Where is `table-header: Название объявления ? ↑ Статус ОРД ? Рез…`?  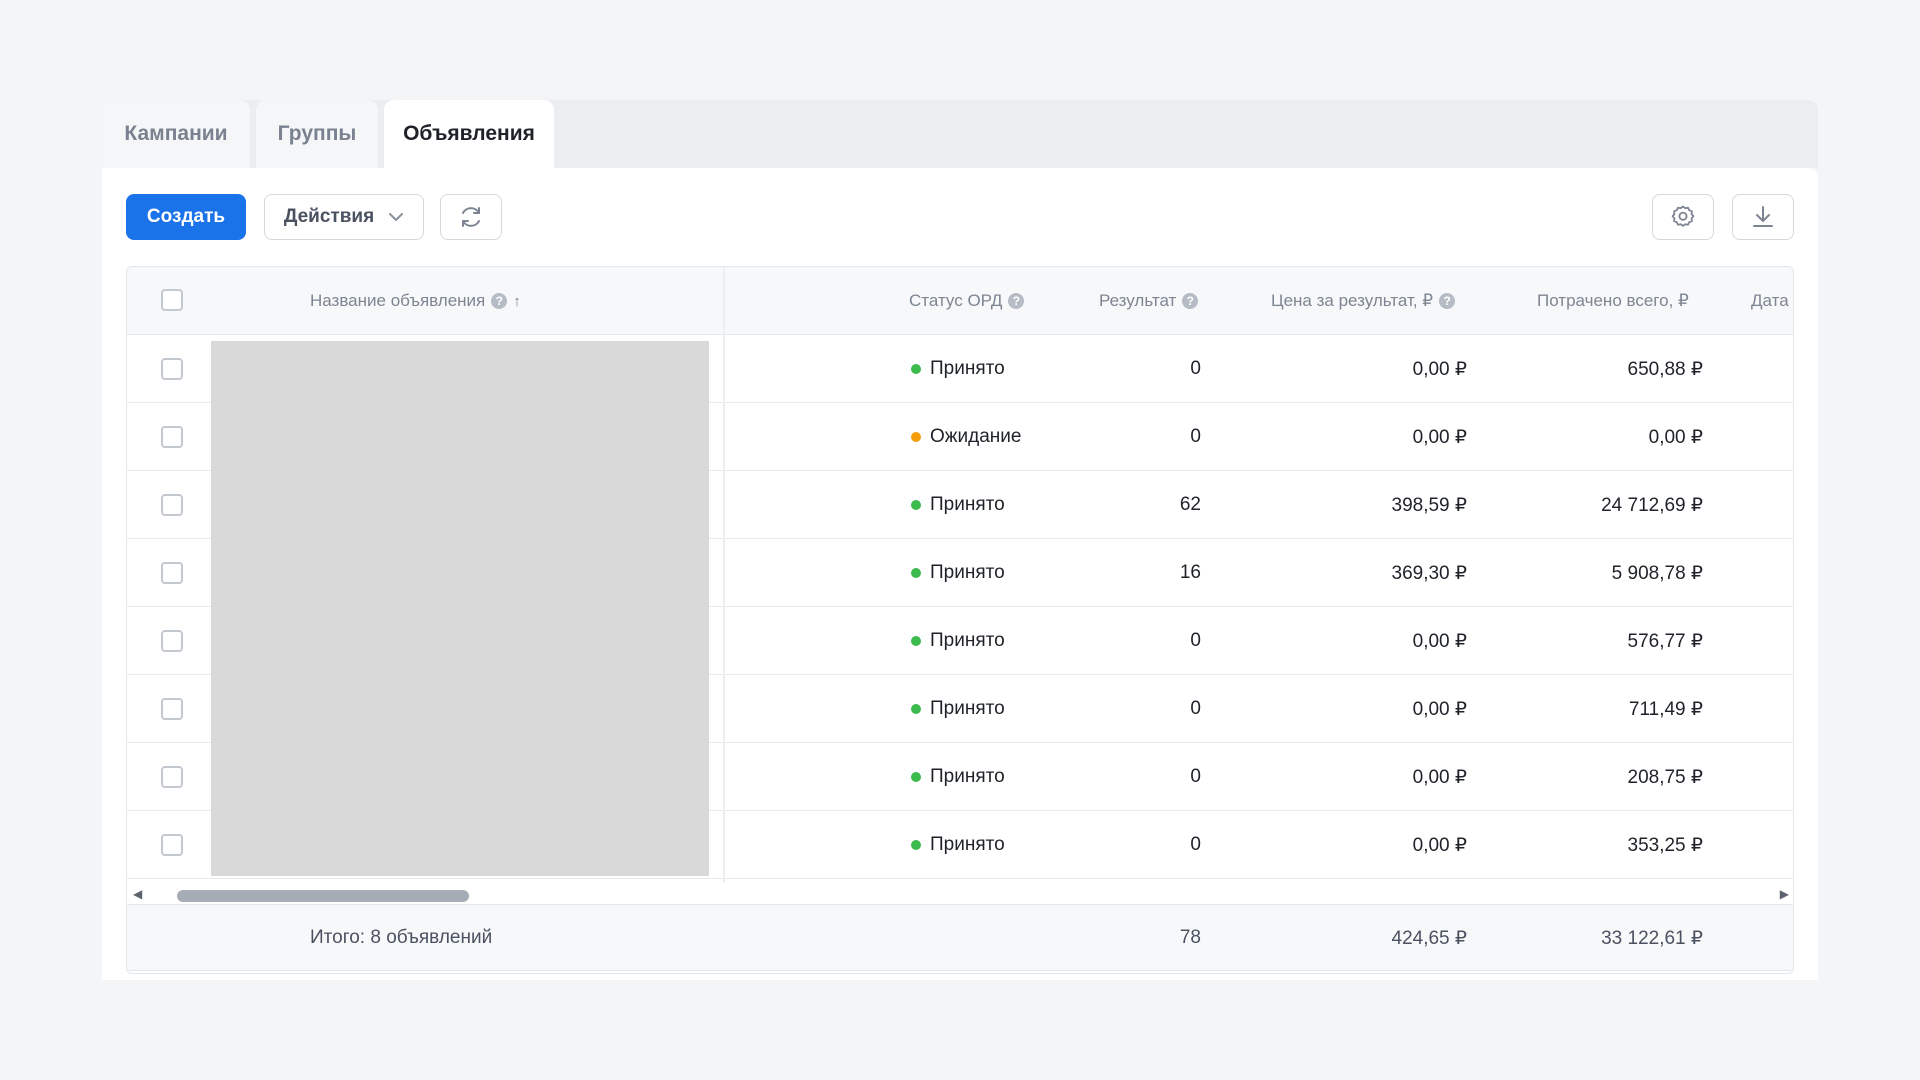
table-header: Название объявления ? ↑ Статус ОРД ? Рез… is located at coordinates (960, 301).